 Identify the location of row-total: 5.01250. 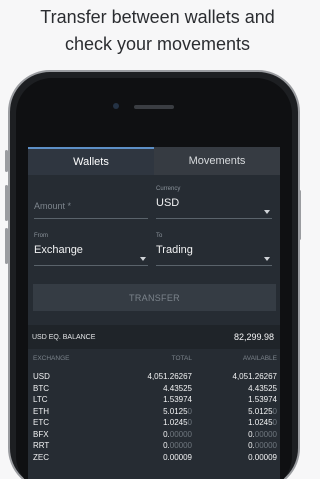
(177, 411).